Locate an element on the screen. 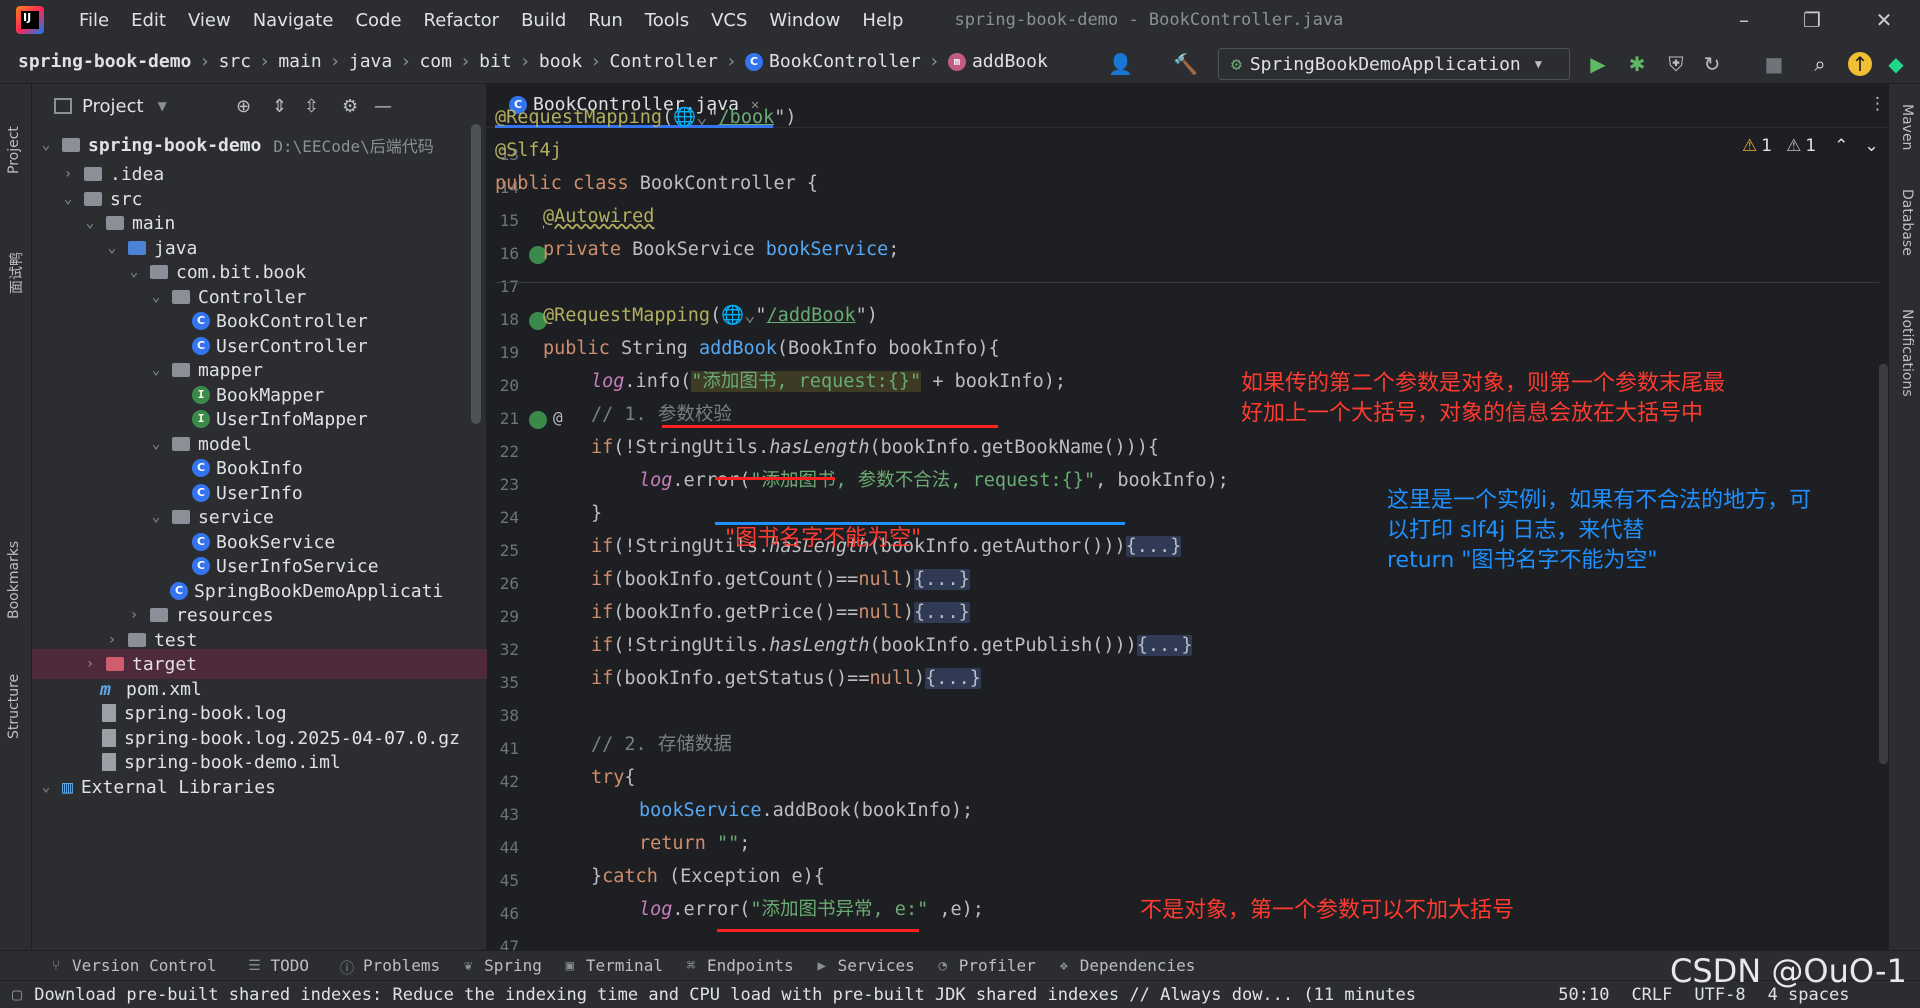  problems-tab: ⓘ Problems is located at coordinates (389, 966).